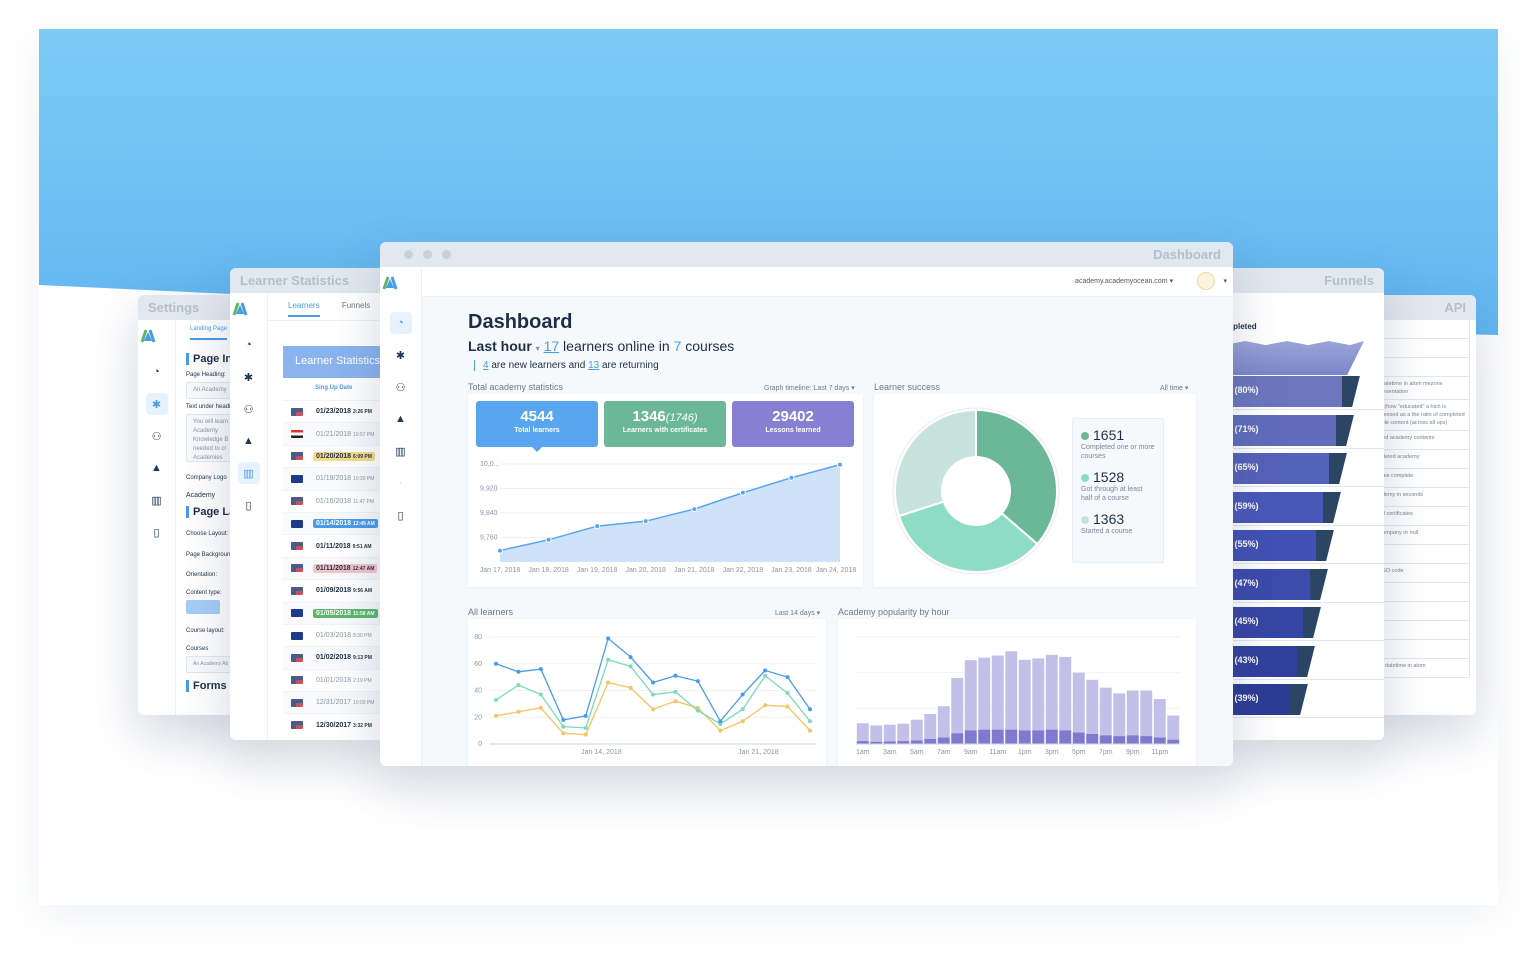 Image resolution: width=1537 pixels, height=954 pixels. Describe the element at coordinates (827, 282) in the screenshot. I see `top-bar: academy.academyocean.com ▾ ▾` at that location.